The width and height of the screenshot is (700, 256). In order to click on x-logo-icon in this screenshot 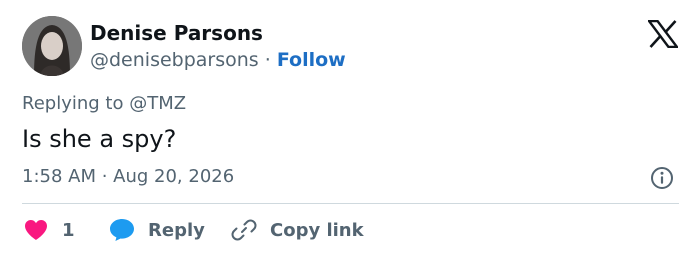, I will do `click(663, 34)`.